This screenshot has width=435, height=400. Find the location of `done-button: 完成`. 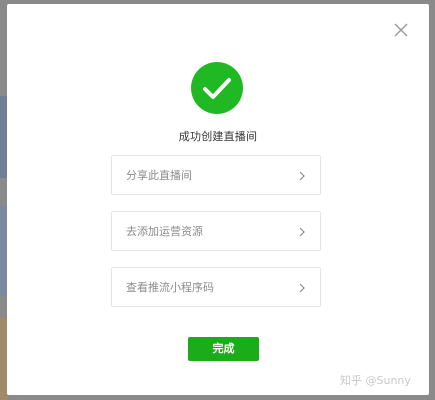

done-button: 完成 is located at coordinates (223, 349).